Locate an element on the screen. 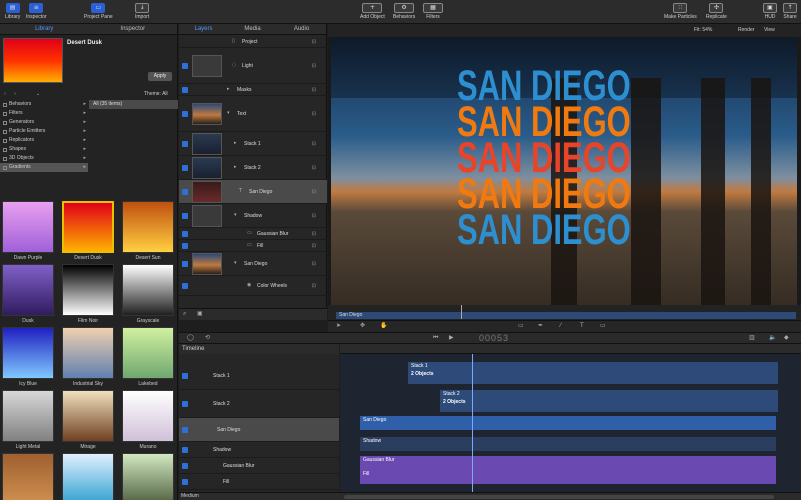 This screenshot has height=500, width=801. mask-tool-icon: ▭ is located at coordinates (603, 325).